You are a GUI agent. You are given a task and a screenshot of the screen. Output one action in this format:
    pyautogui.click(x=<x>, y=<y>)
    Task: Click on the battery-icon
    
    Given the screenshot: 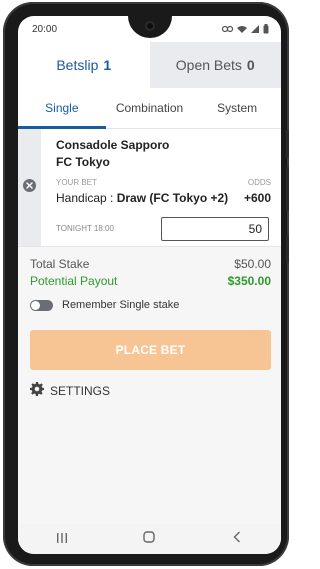 What is the action you would take?
    pyautogui.click(x=266, y=29)
    